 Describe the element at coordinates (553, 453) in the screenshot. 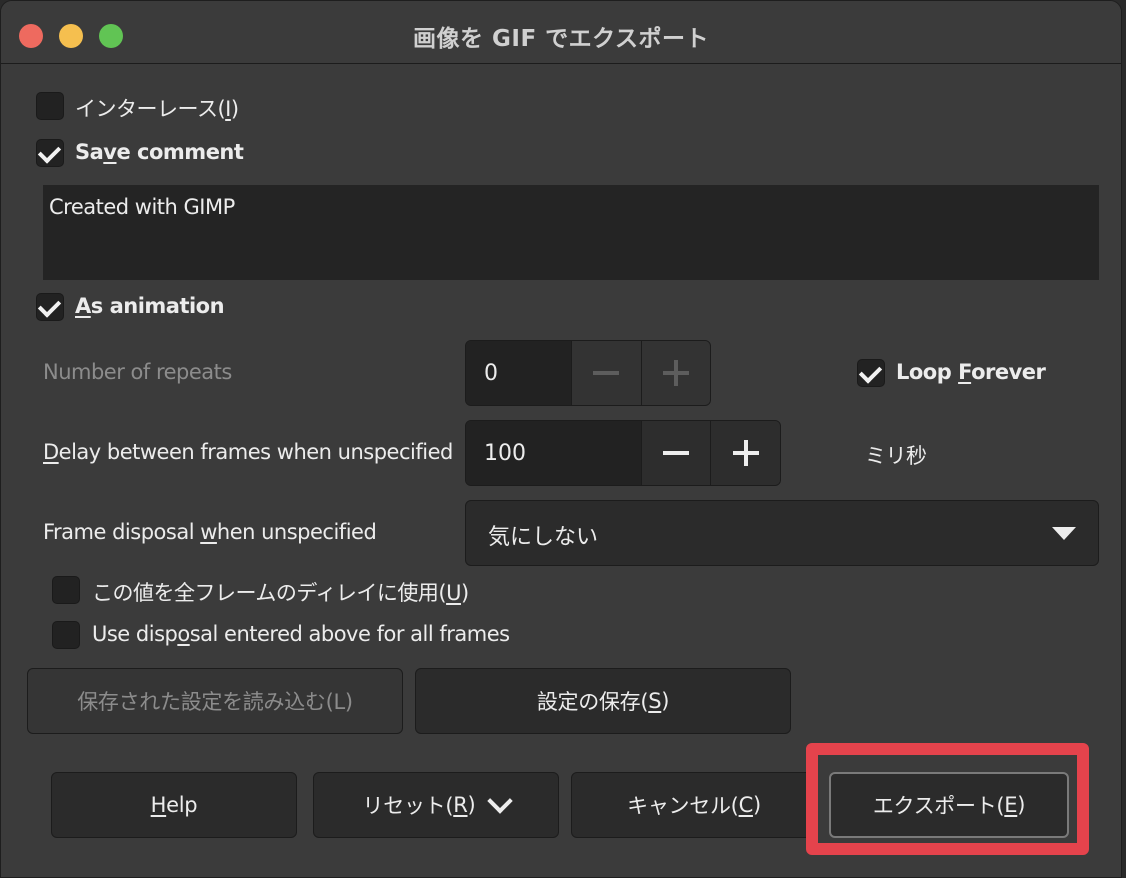

I see `delay-value: 100` at that location.